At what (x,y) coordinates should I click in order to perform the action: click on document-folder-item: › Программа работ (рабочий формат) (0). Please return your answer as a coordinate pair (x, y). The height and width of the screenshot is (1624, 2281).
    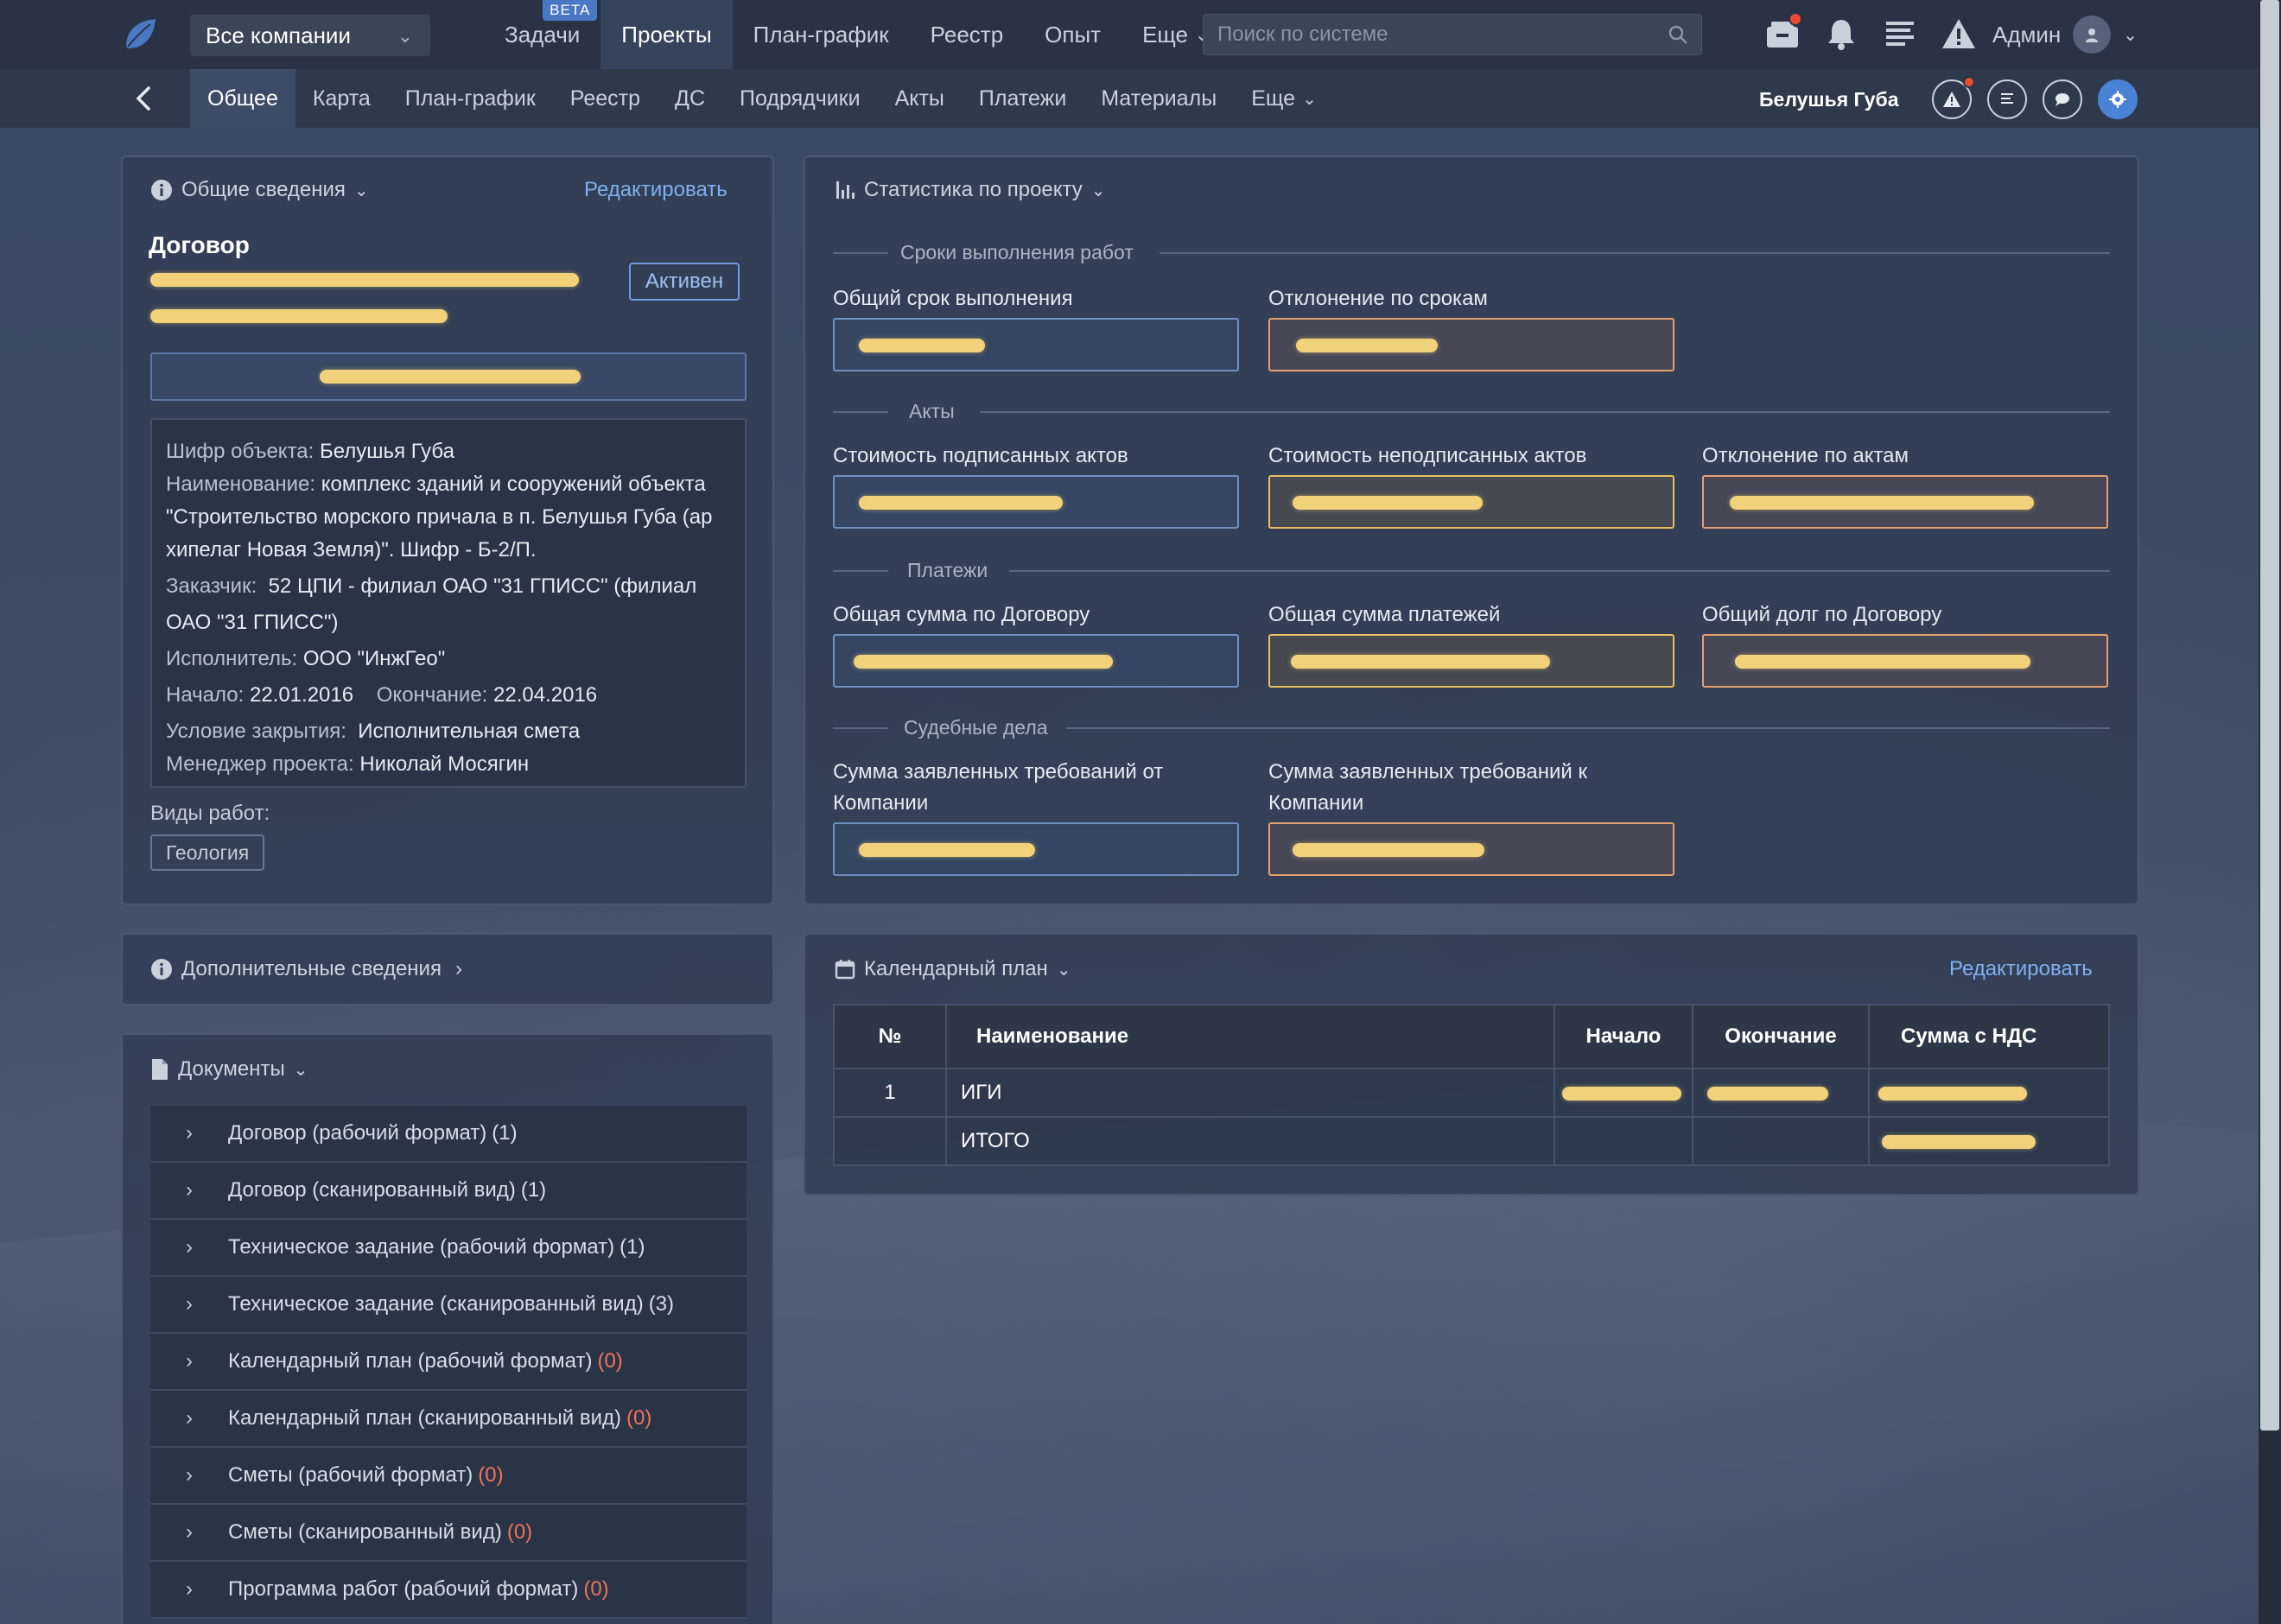
    Looking at the image, I should click on (448, 1590).